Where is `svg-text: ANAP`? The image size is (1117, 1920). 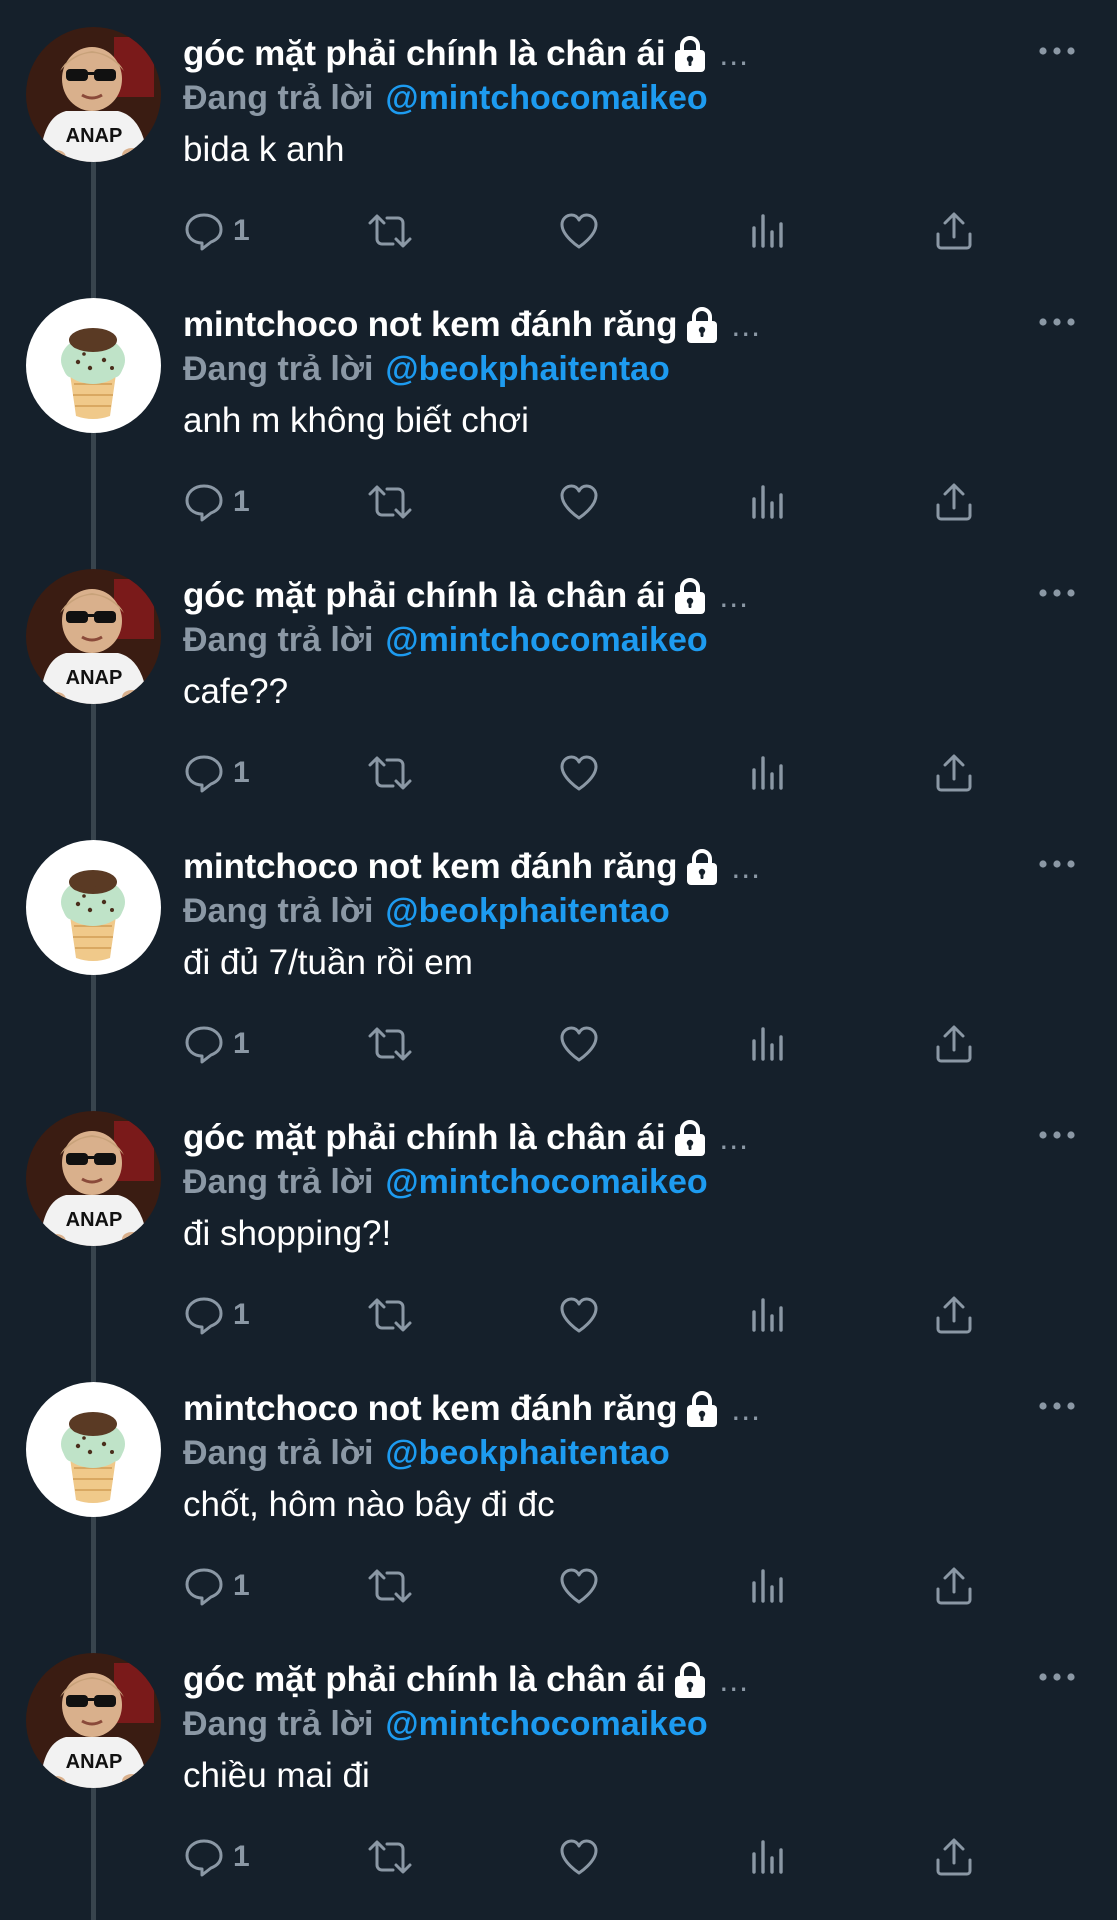
svg-text: ANAP is located at coordinates (94, 1220).